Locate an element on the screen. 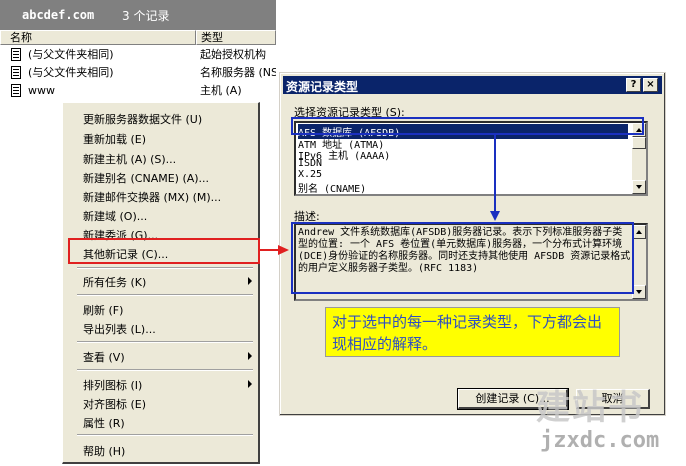  watermark-url: jzxdc.com is located at coordinates (600, 440).